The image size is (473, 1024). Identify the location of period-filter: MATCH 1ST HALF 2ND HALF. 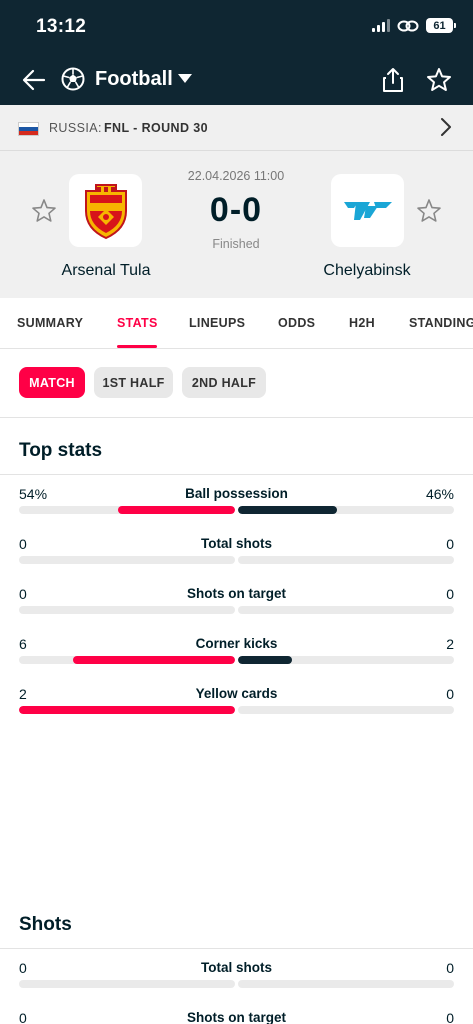
(236, 383).